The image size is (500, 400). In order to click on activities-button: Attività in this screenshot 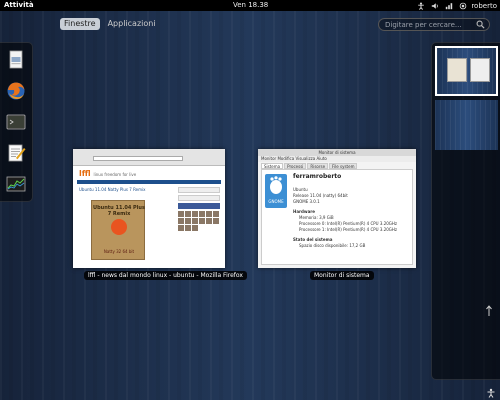, I will do `click(19, 5)`.